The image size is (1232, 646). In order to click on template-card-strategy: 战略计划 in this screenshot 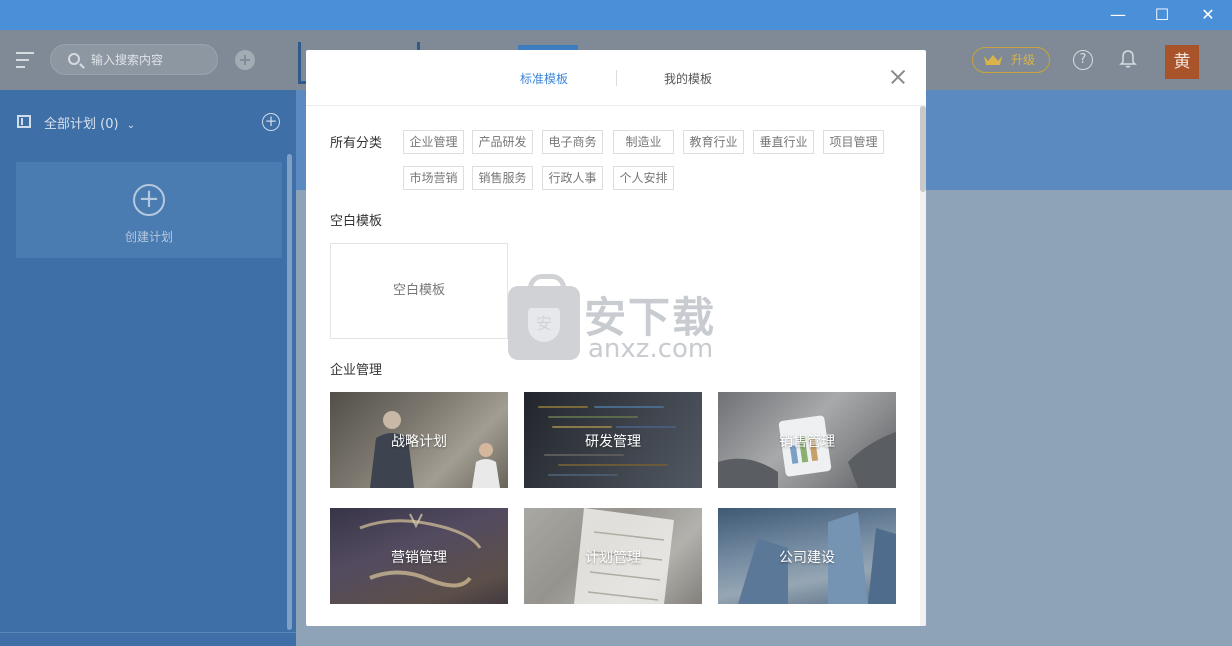, I will do `click(419, 440)`.